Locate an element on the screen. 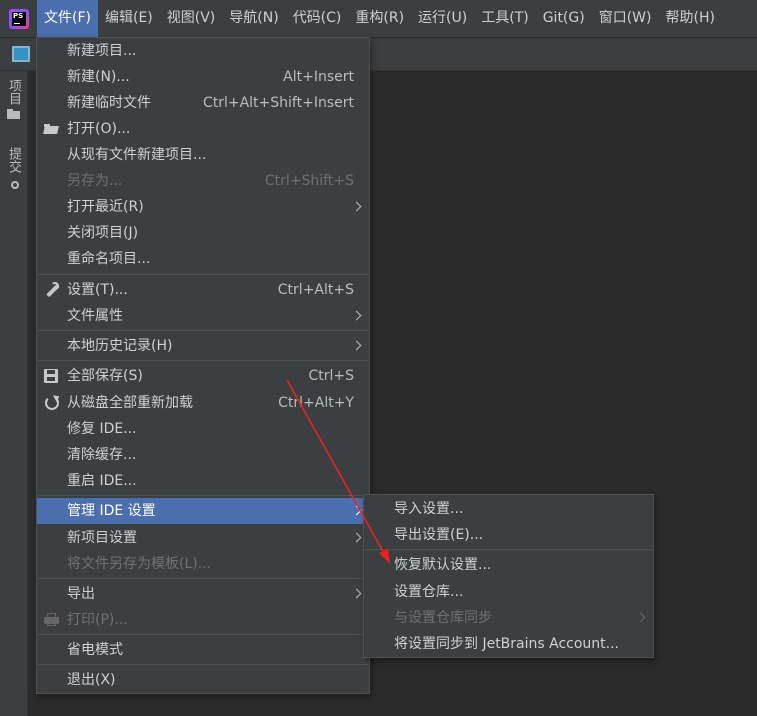 This screenshot has width=757, height=716. left-tool-strip: 项目 提交 is located at coordinates (14, 393).